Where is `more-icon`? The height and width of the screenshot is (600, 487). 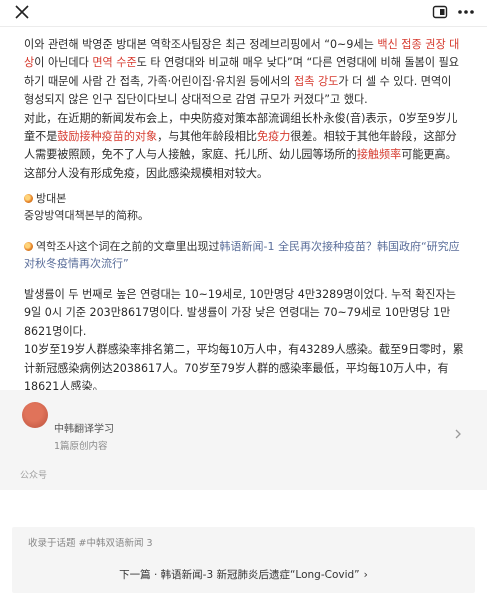 more-icon is located at coordinates (466, 12).